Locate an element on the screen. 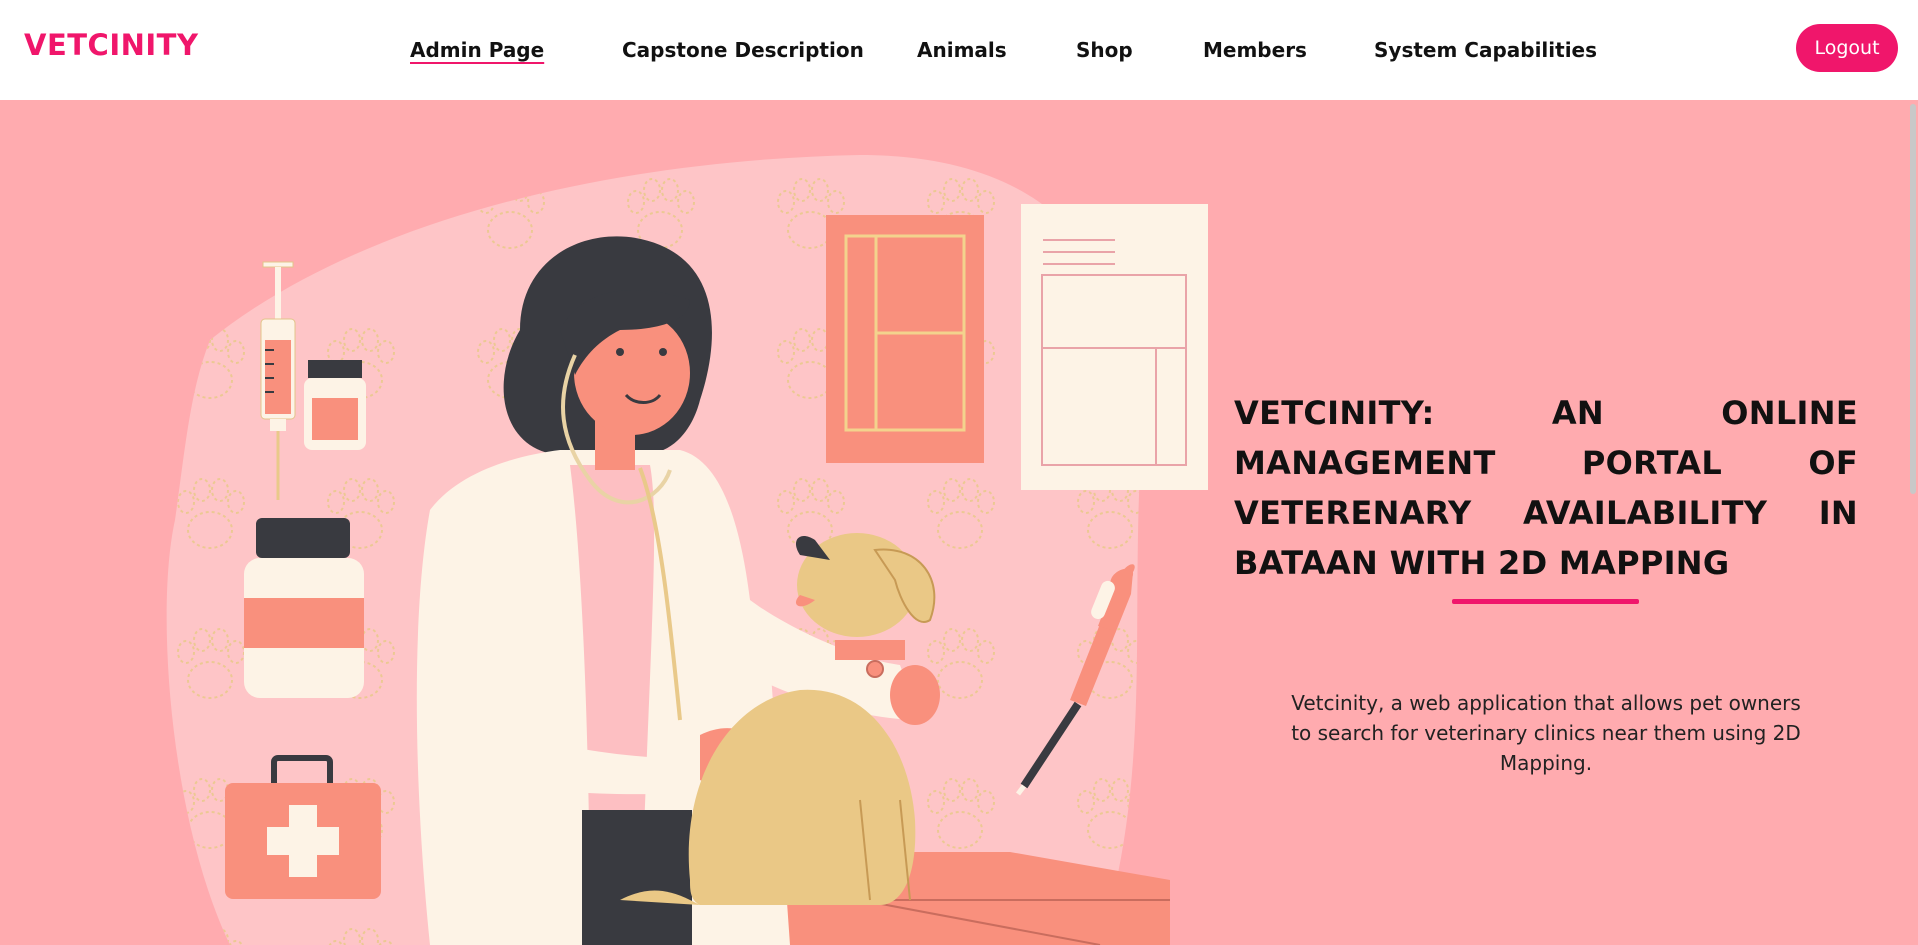 This screenshot has height=945, width=1918. nav-admin-page: Admin Page is located at coordinates (477, 50).